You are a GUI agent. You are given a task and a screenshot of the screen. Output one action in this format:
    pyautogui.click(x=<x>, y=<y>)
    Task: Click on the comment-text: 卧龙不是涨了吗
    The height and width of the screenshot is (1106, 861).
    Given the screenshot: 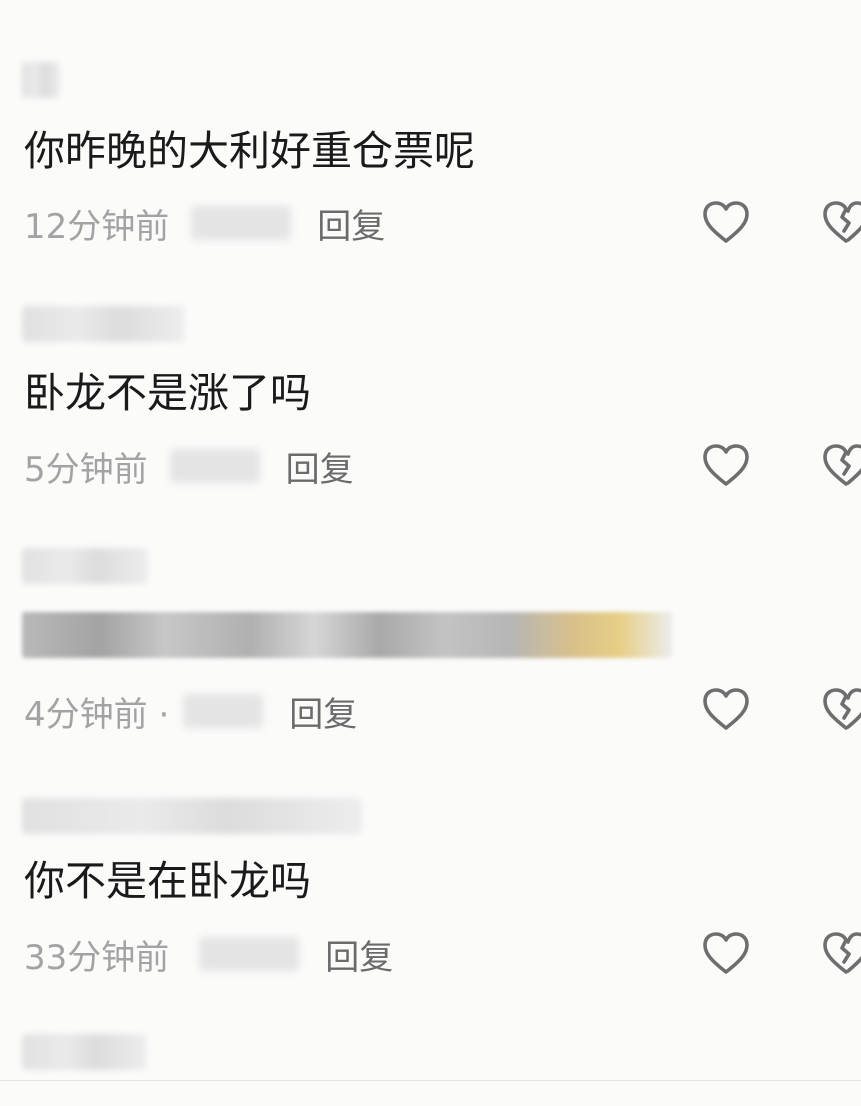 What is the action you would take?
    pyautogui.click(x=167, y=393)
    